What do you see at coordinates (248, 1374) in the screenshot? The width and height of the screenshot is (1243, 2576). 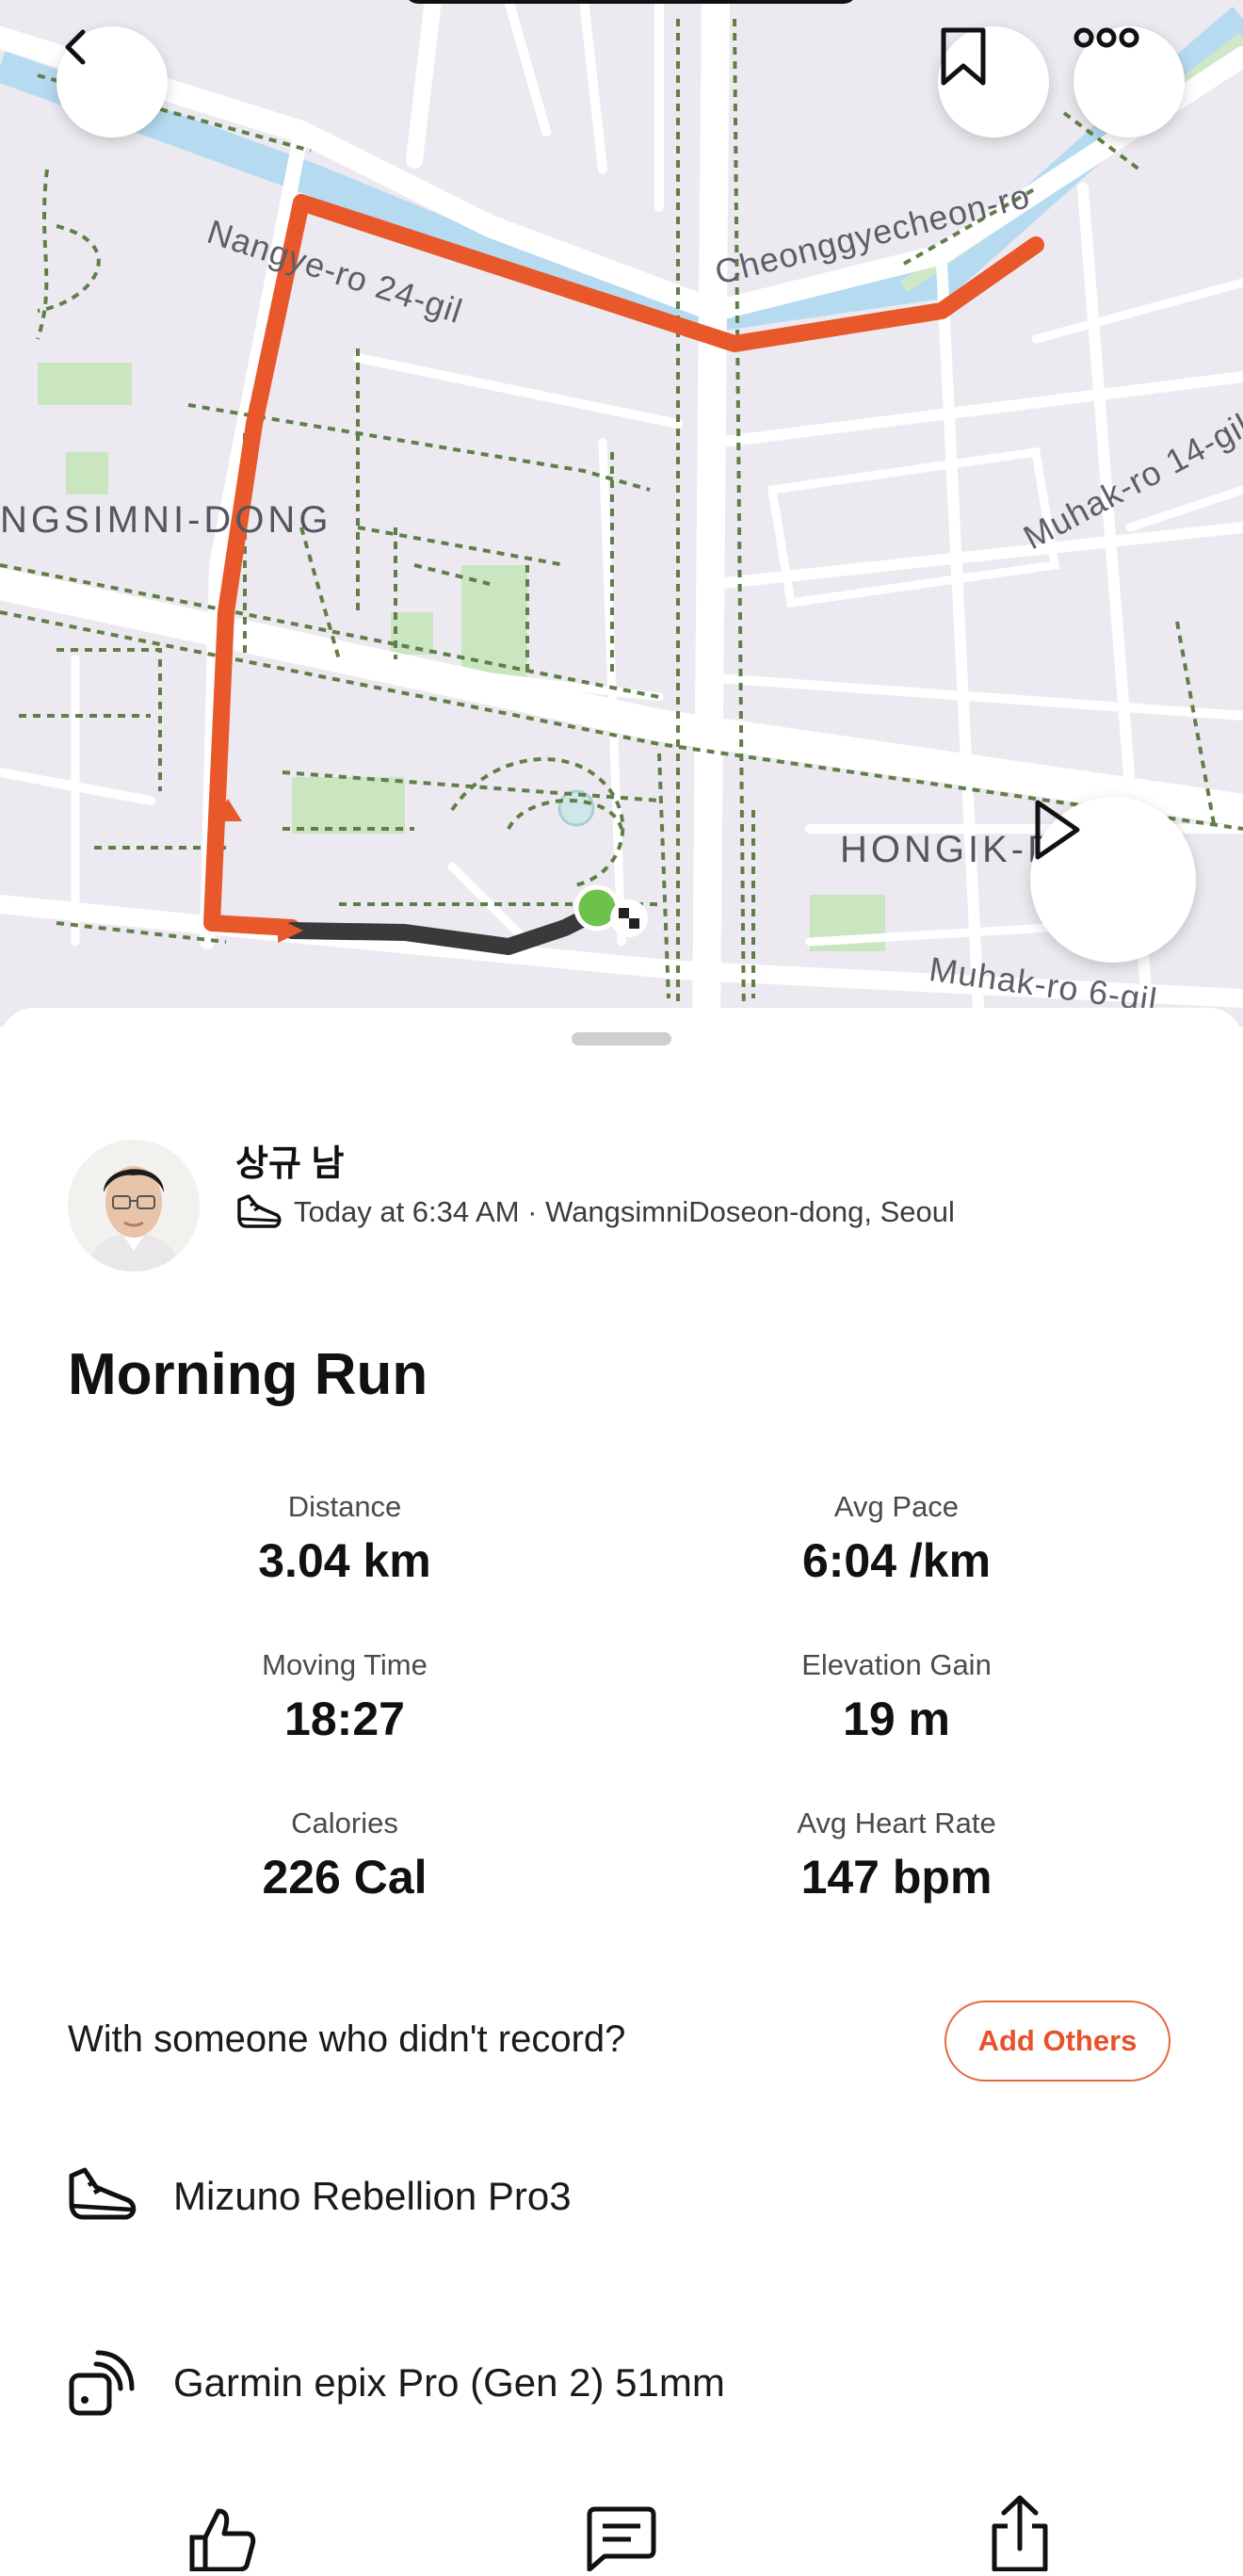 I see `activity-title: Morning Run` at bounding box center [248, 1374].